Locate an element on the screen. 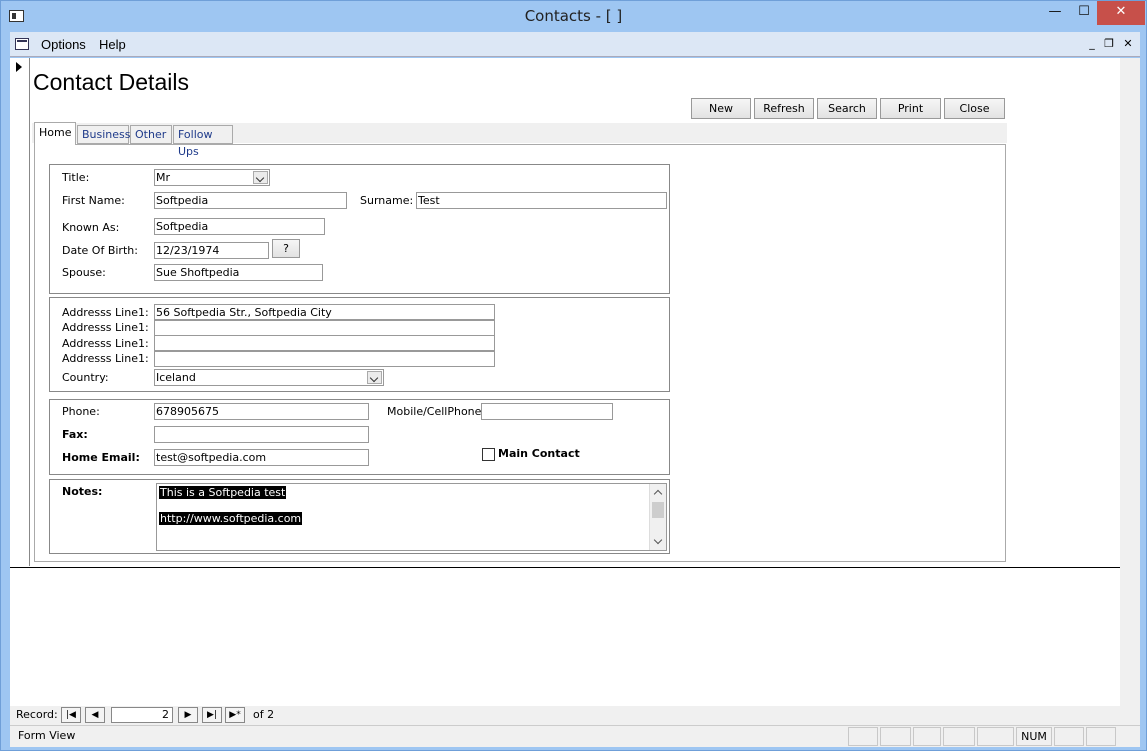  new-button: New is located at coordinates (721, 108).